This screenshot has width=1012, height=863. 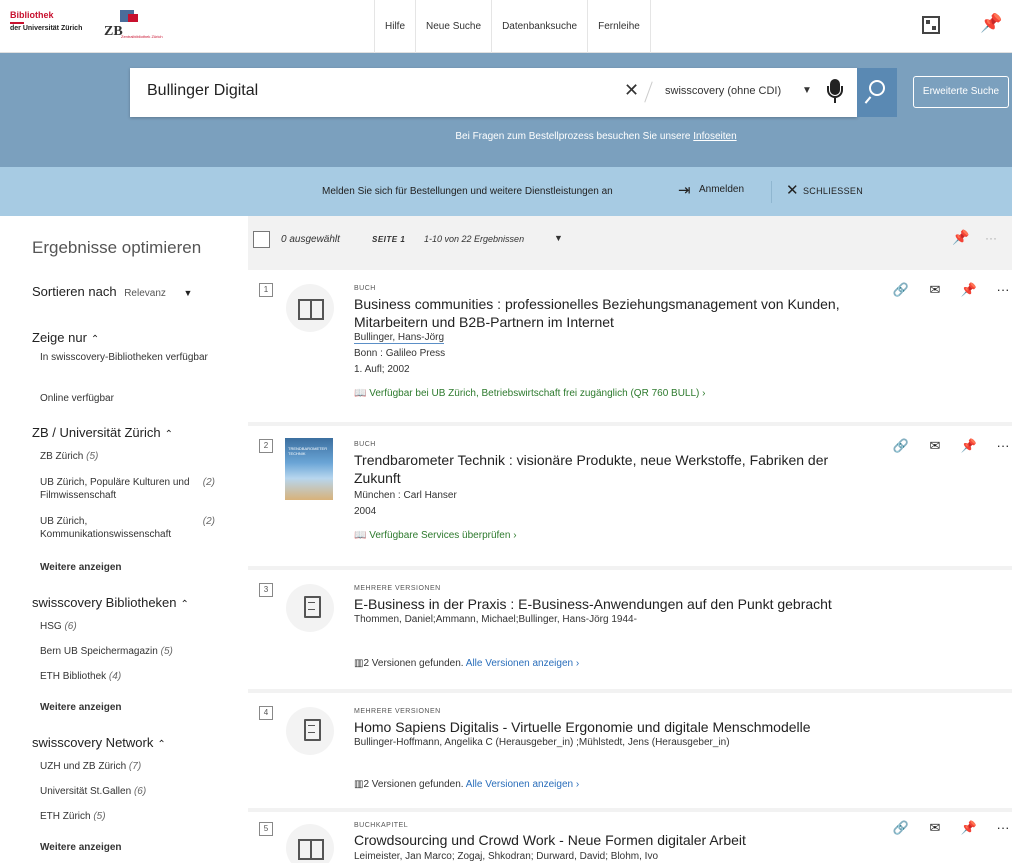 I want to click on facet-item-uzh-zb: UZH und ZB Zürich (7), so click(x=127, y=767).